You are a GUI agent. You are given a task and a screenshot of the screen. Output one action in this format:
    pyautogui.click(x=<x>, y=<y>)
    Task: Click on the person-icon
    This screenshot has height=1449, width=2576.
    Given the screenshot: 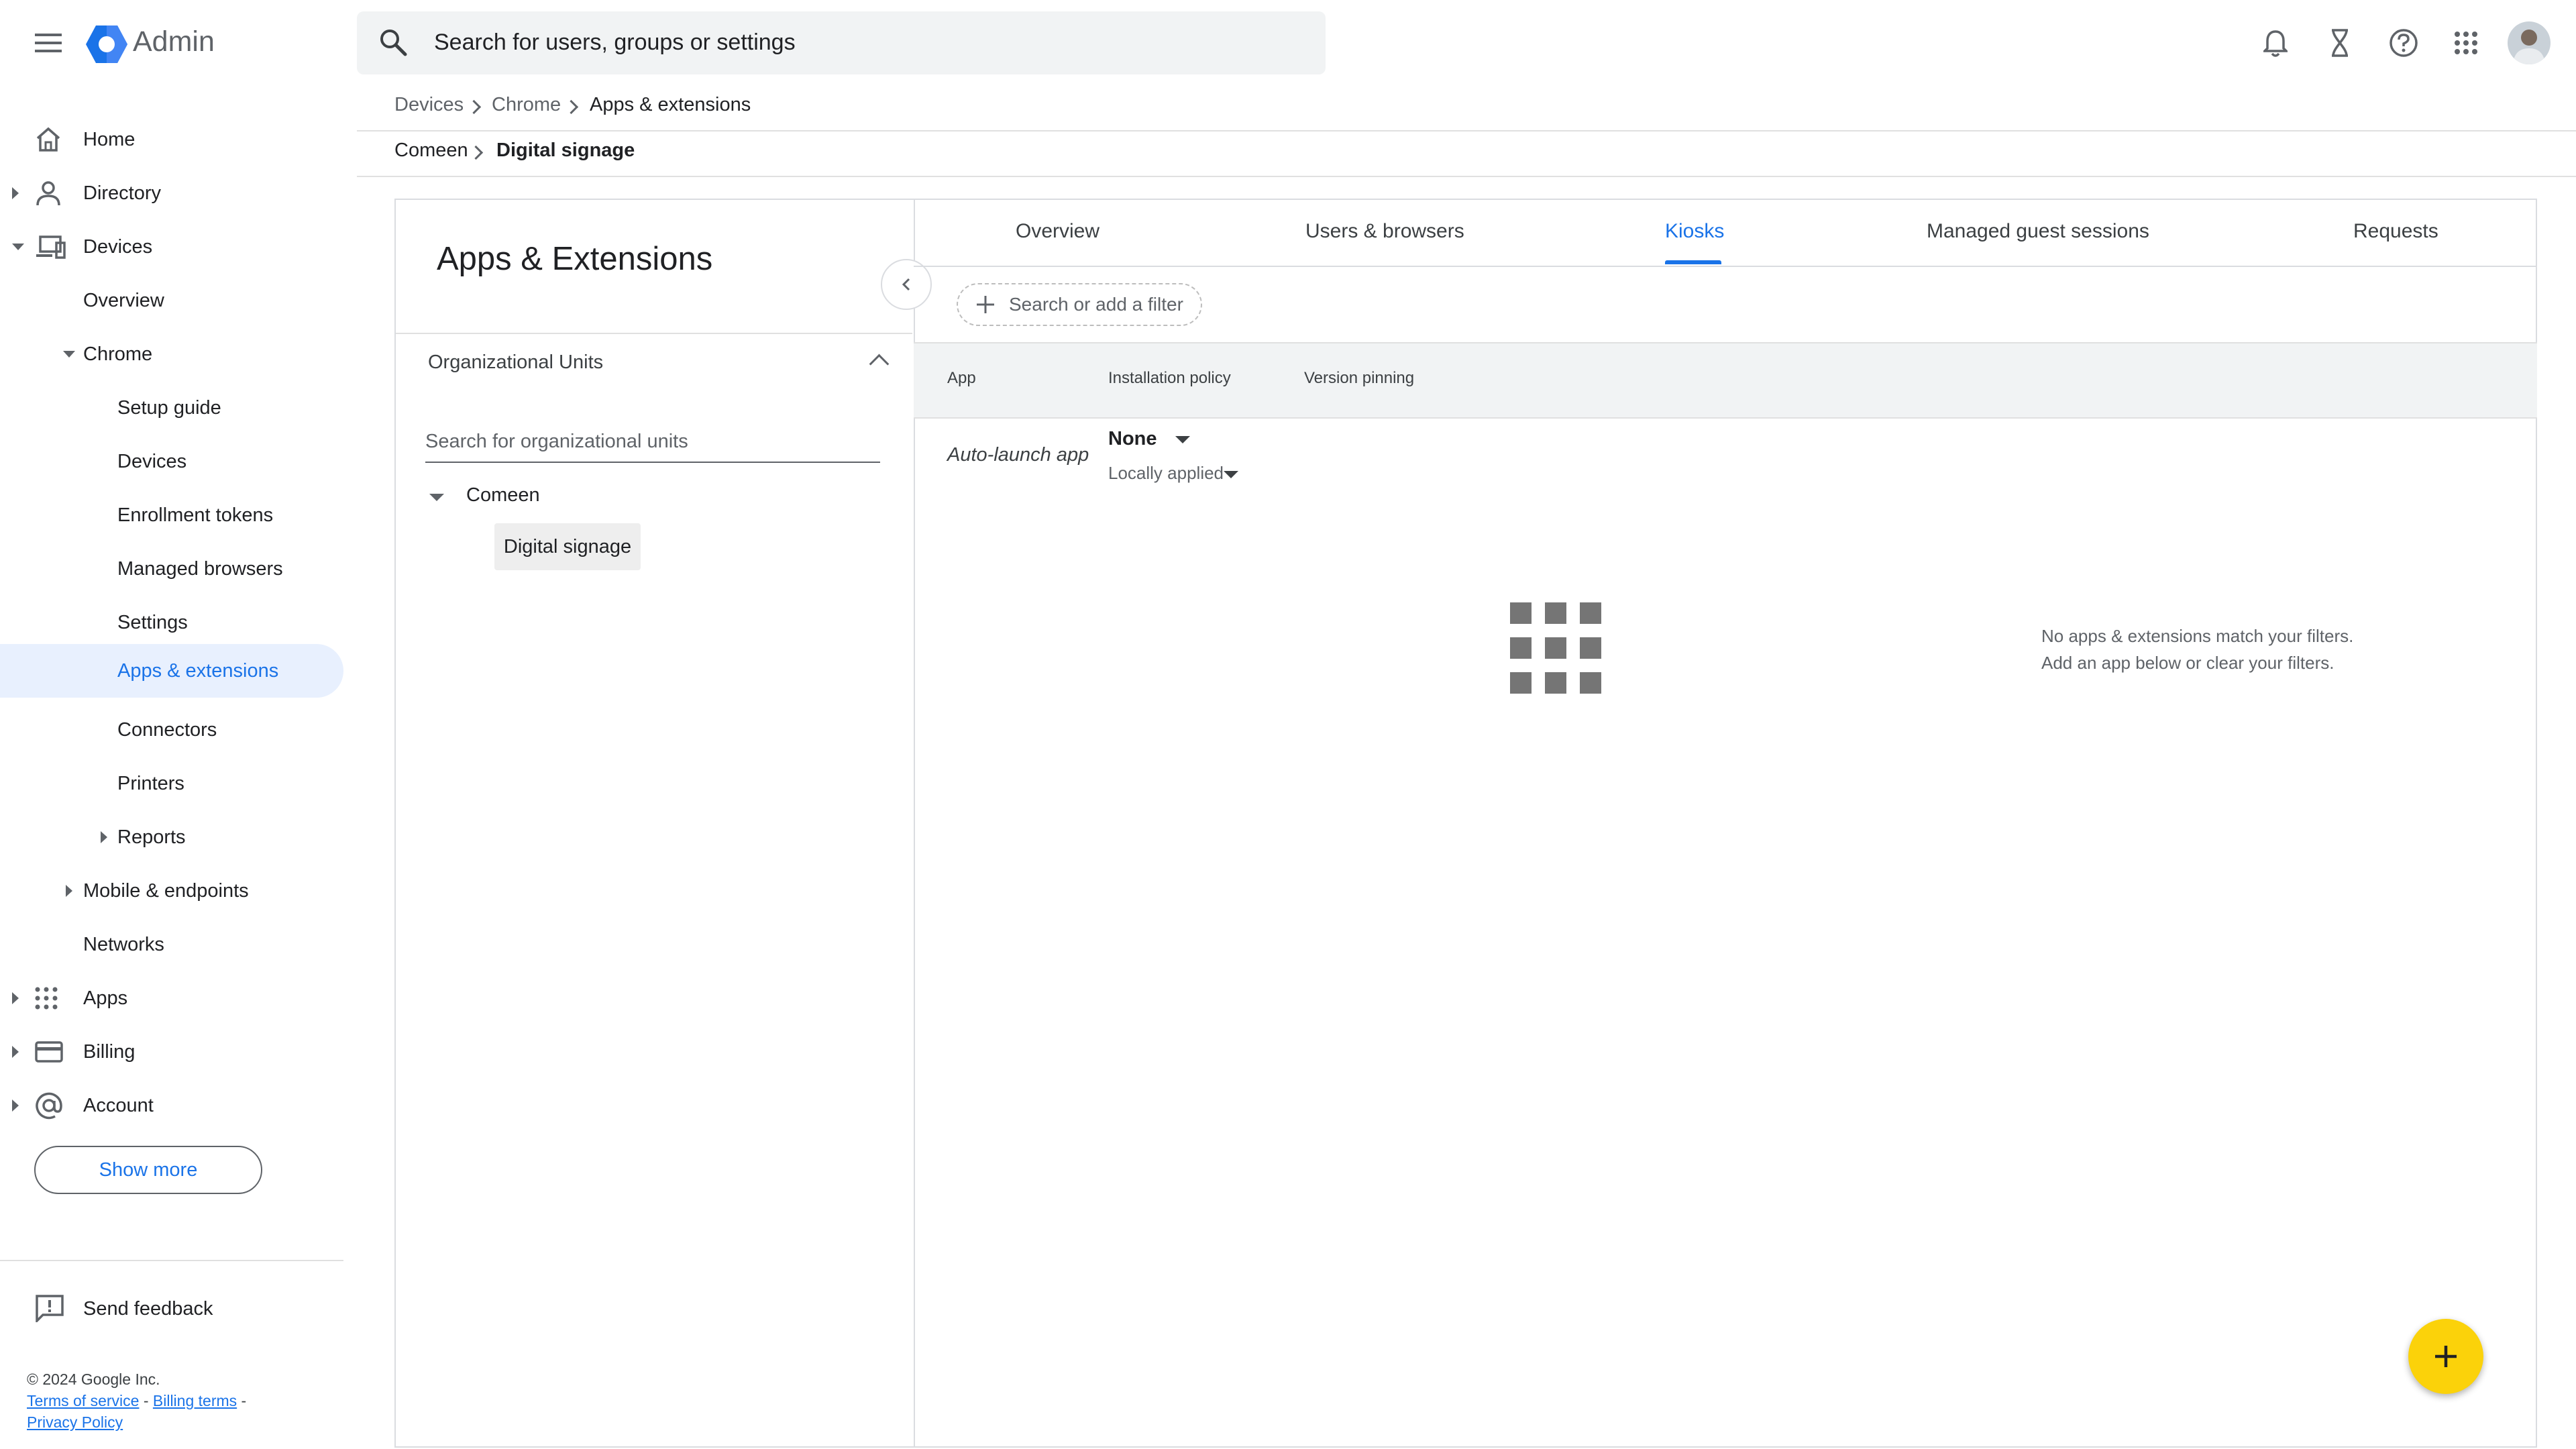 What is the action you would take?
    pyautogui.click(x=48, y=193)
    